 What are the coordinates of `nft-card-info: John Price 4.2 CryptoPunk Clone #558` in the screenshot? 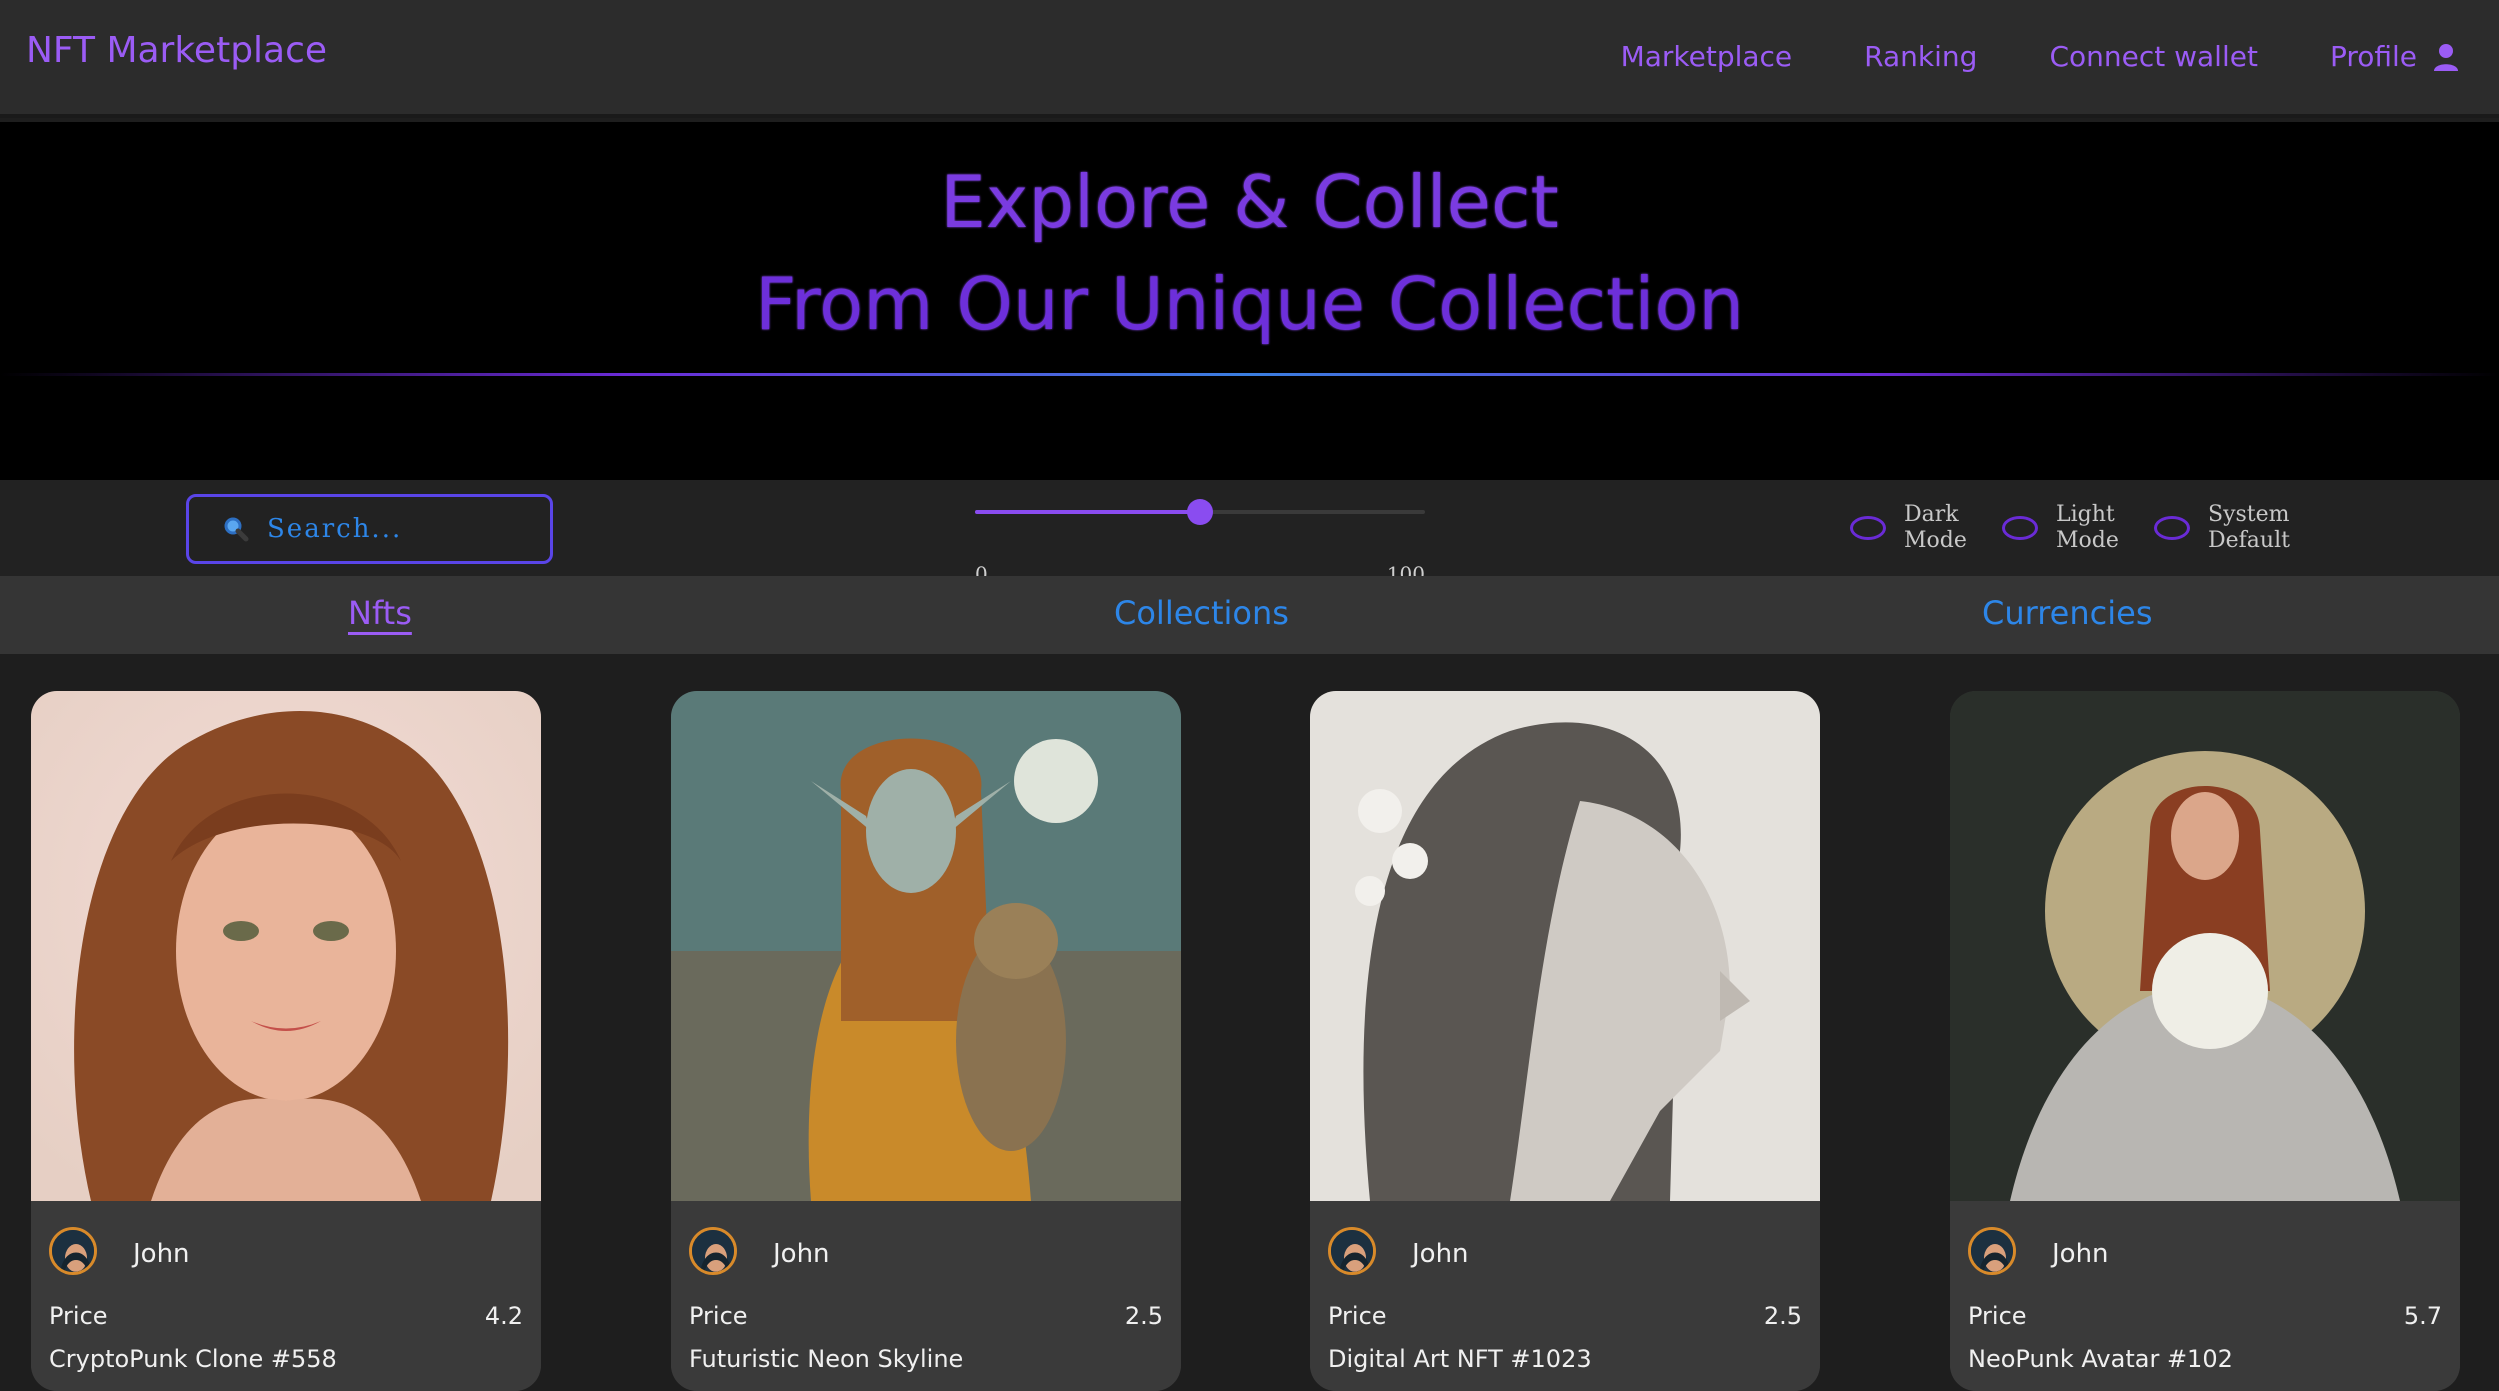 It's located at (286, 1296).